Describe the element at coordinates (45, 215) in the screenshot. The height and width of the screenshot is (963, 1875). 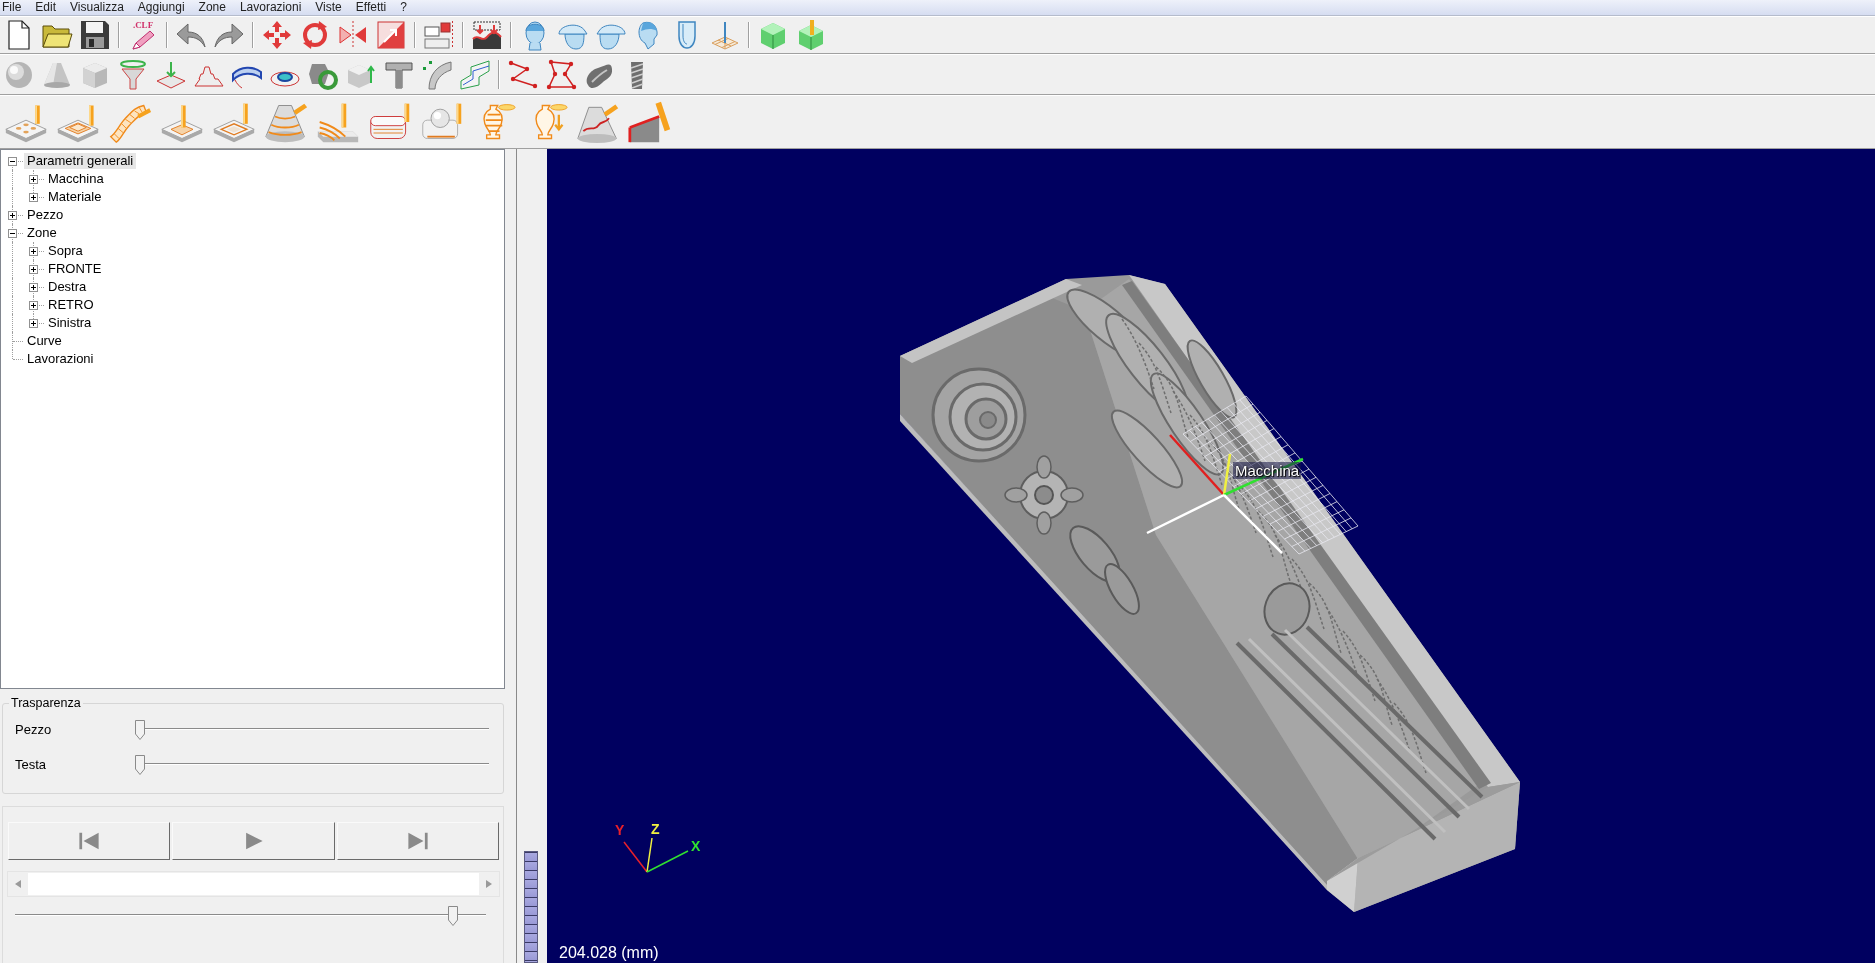
I see `tree-item: Pezzo` at that location.